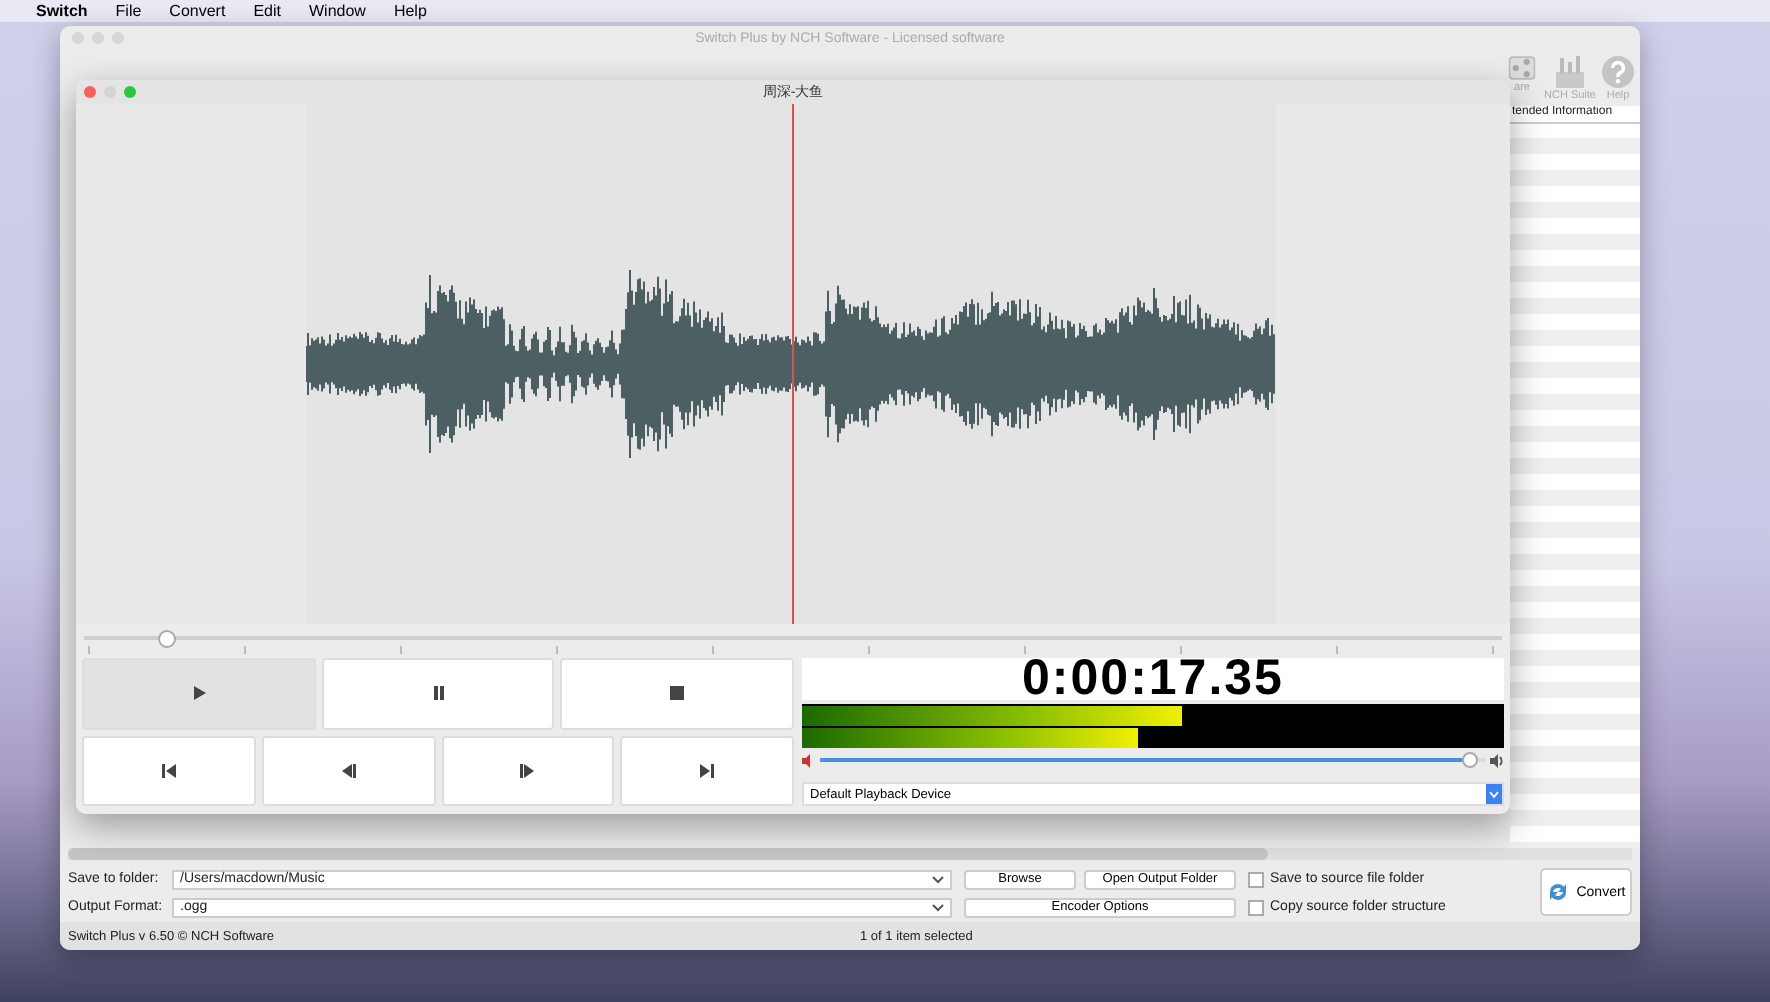 This screenshot has height=1002, width=1770. What do you see at coordinates (90, 92) in the screenshot?
I see `close-button` at bounding box center [90, 92].